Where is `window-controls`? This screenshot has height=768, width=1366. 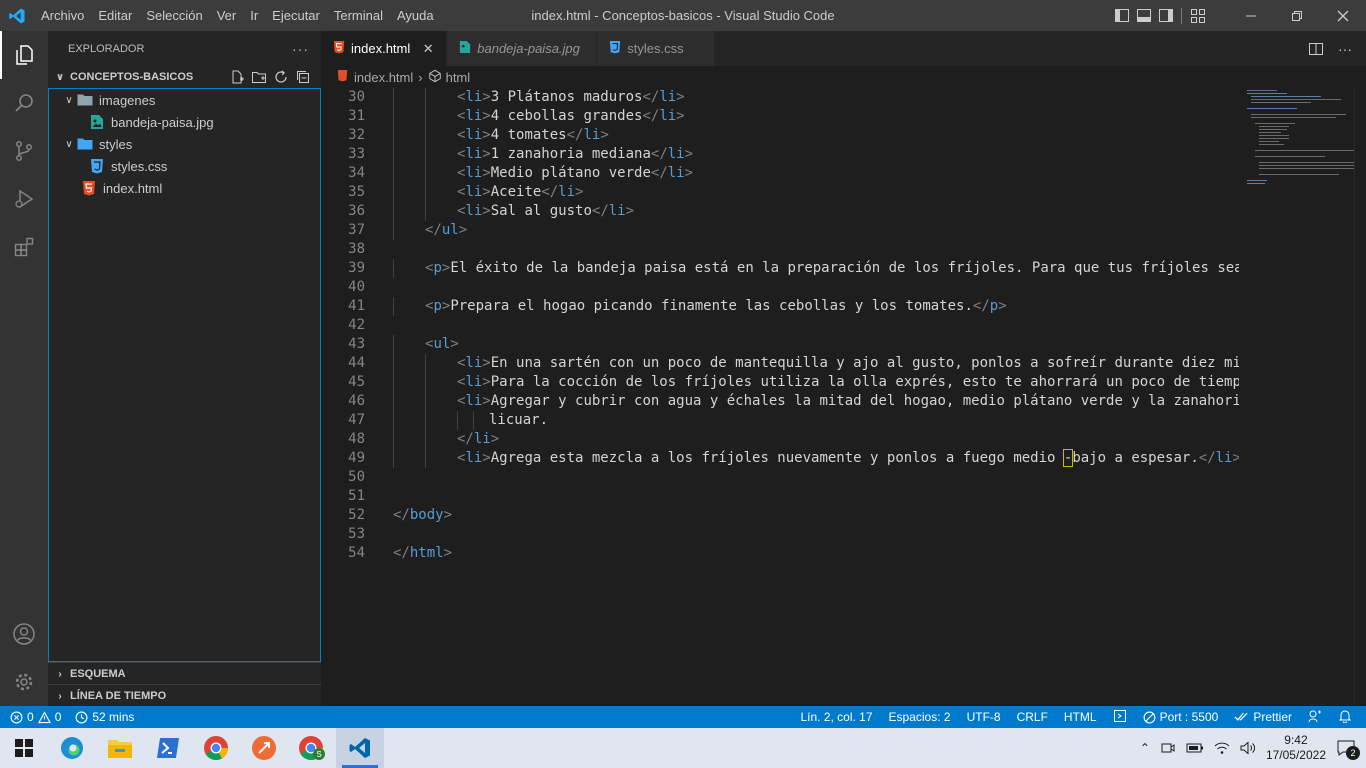
window-controls is located at coordinates (1297, 15).